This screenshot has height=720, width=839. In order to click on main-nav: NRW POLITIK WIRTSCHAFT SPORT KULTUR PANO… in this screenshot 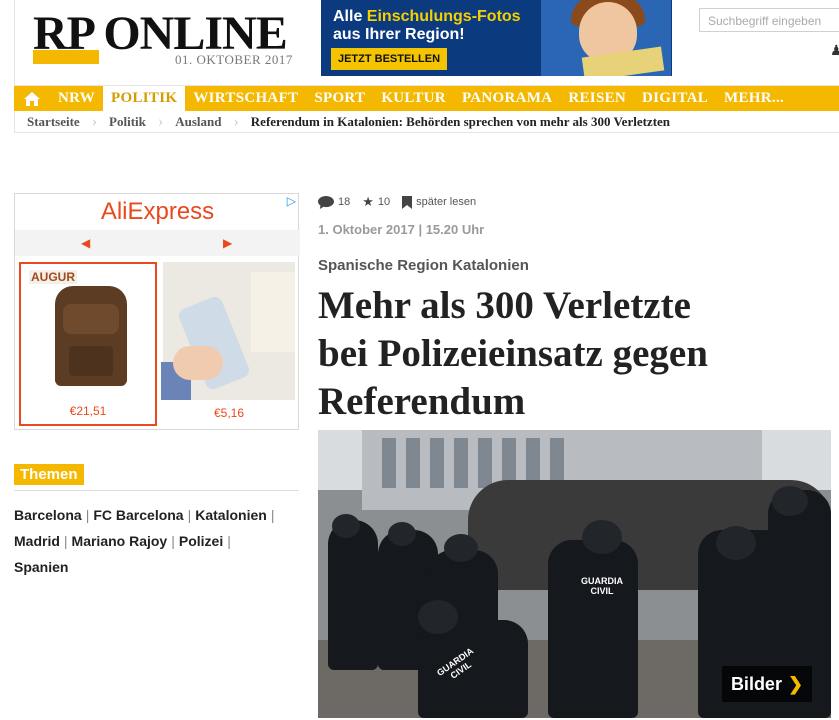, I will do `click(426, 98)`.